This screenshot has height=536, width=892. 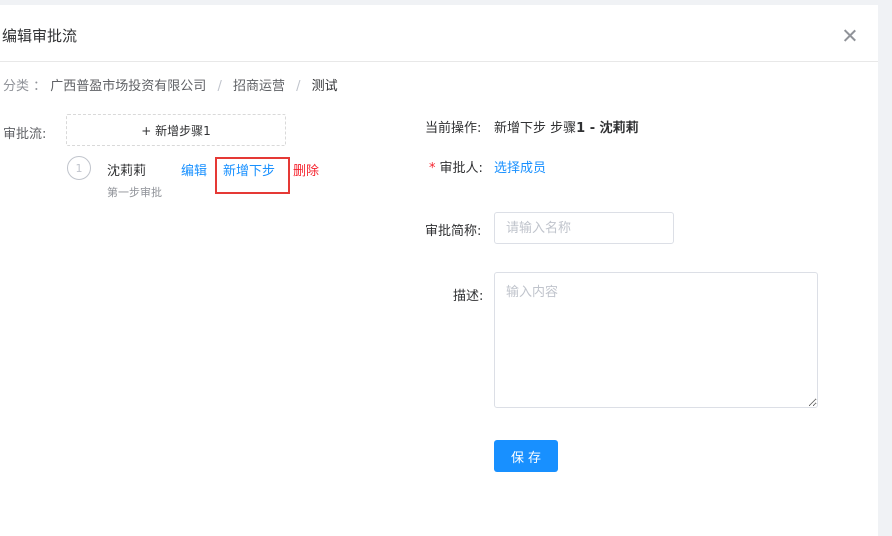 What do you see at coordinates (324, 86) in the screenshot?
I see `breadcrumb-item-current: 测试` at bounding box center [324, 86].